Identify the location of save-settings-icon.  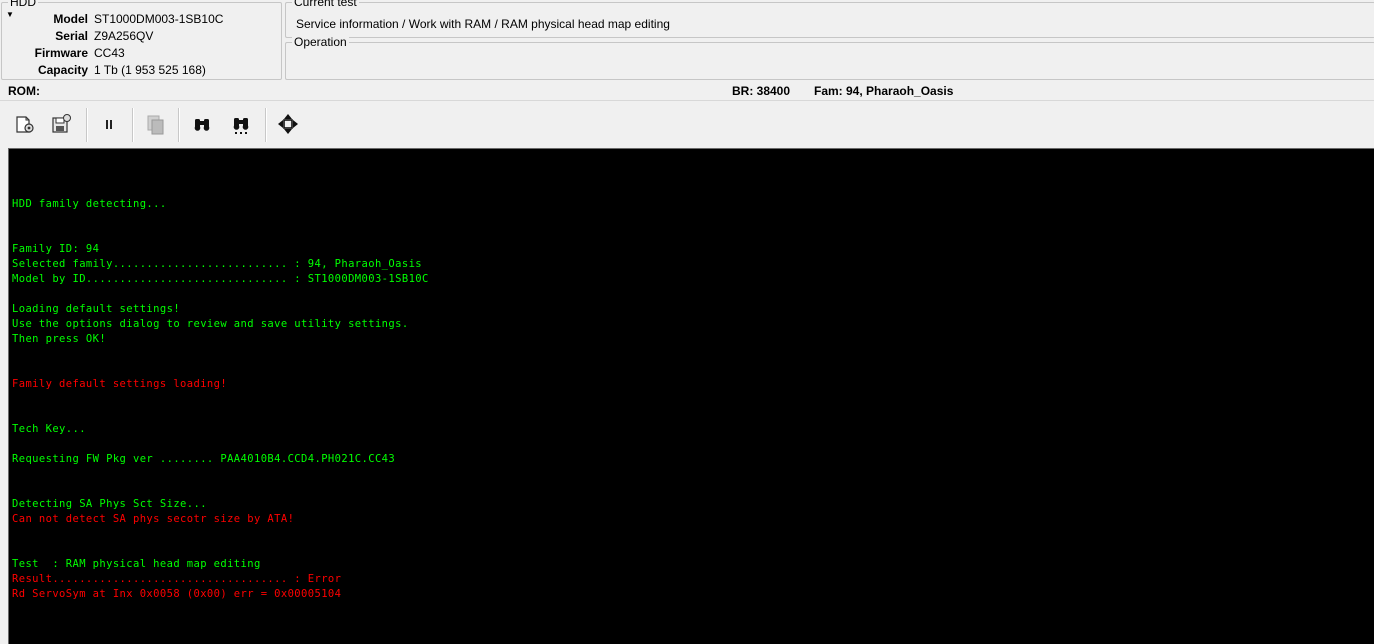
(61, 123).